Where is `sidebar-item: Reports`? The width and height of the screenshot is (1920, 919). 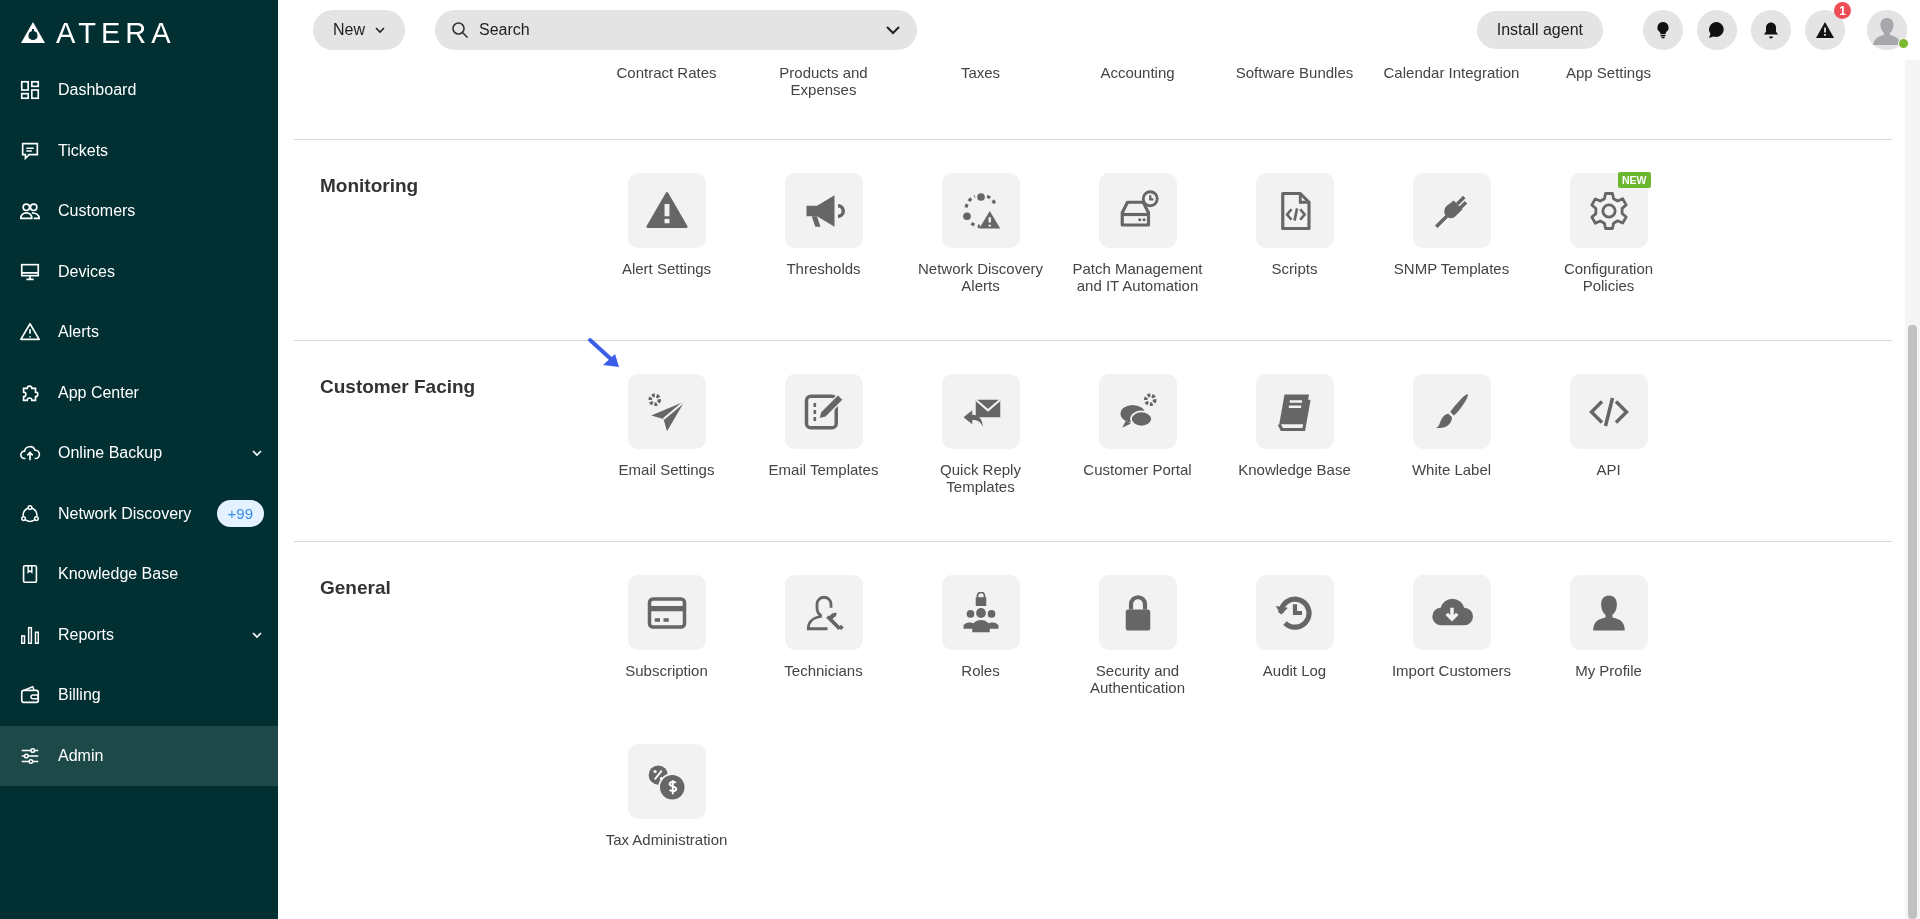
sidebar-item: Reports is located at coordinates (139, 634).